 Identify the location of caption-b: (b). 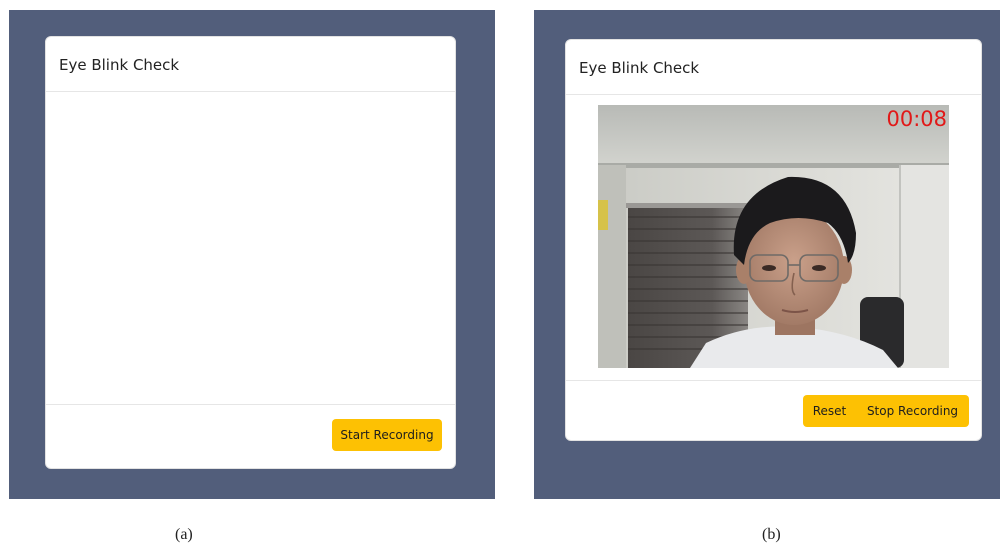
(771, 534).